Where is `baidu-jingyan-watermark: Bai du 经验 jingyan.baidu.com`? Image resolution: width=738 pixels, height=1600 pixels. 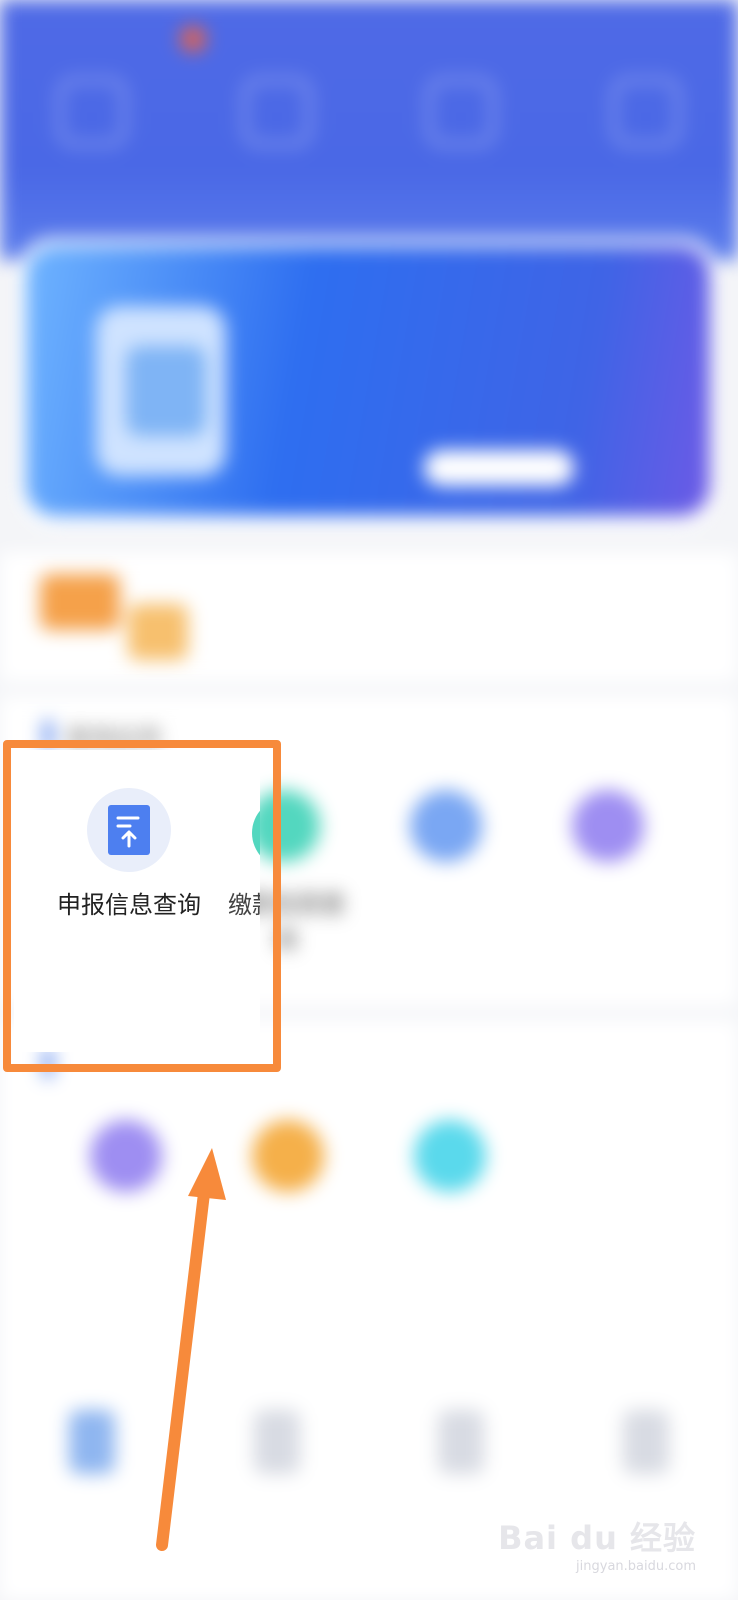
baidu-jingyan-watermark: Bai du 经验 jingyan.baidu.com is located at coordinates (597, 1543).